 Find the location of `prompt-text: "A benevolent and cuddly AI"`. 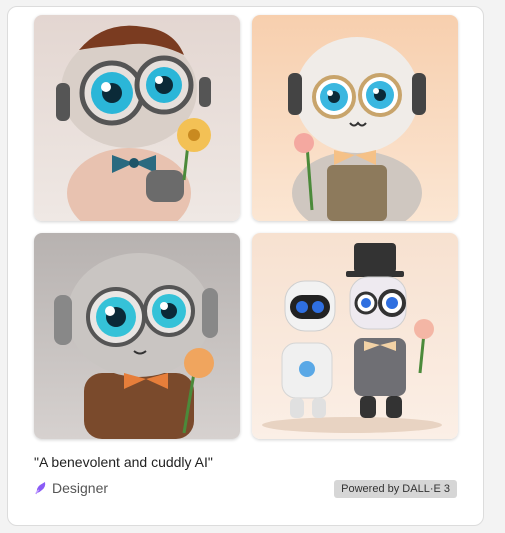

prompt-text: "A benevolent and cuddly AI" is located at coordinates (123, 462).